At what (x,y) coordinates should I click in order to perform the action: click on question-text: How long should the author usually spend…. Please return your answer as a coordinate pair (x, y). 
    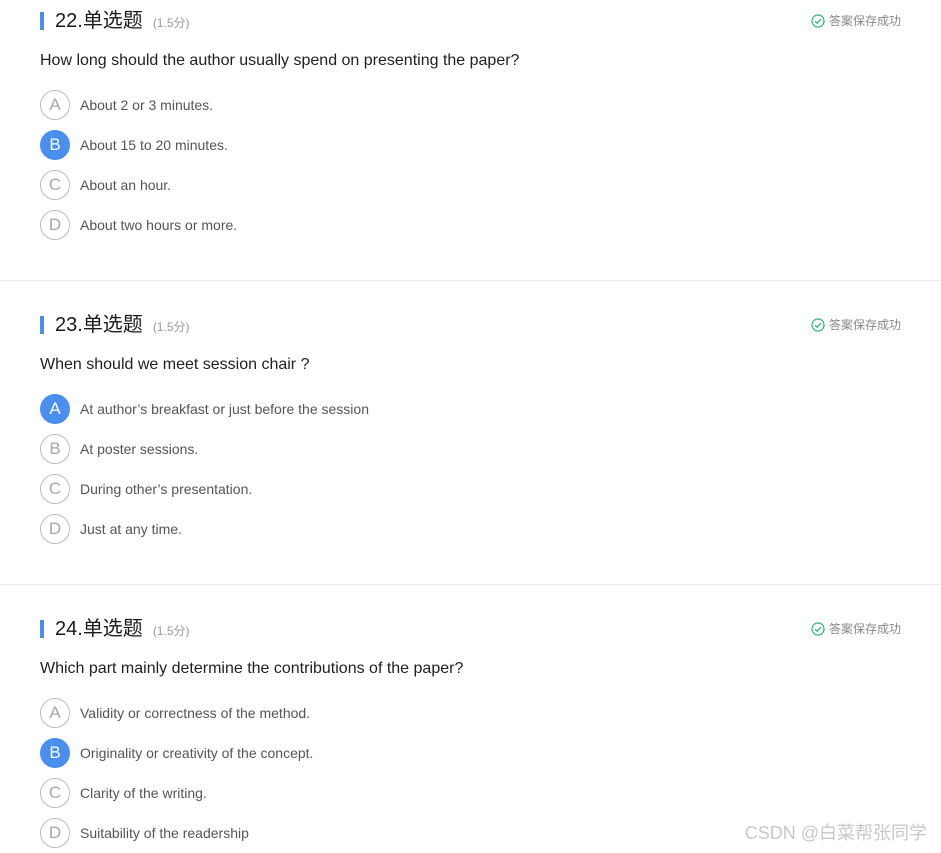
    Looking at the image, I should click on (280, 60).